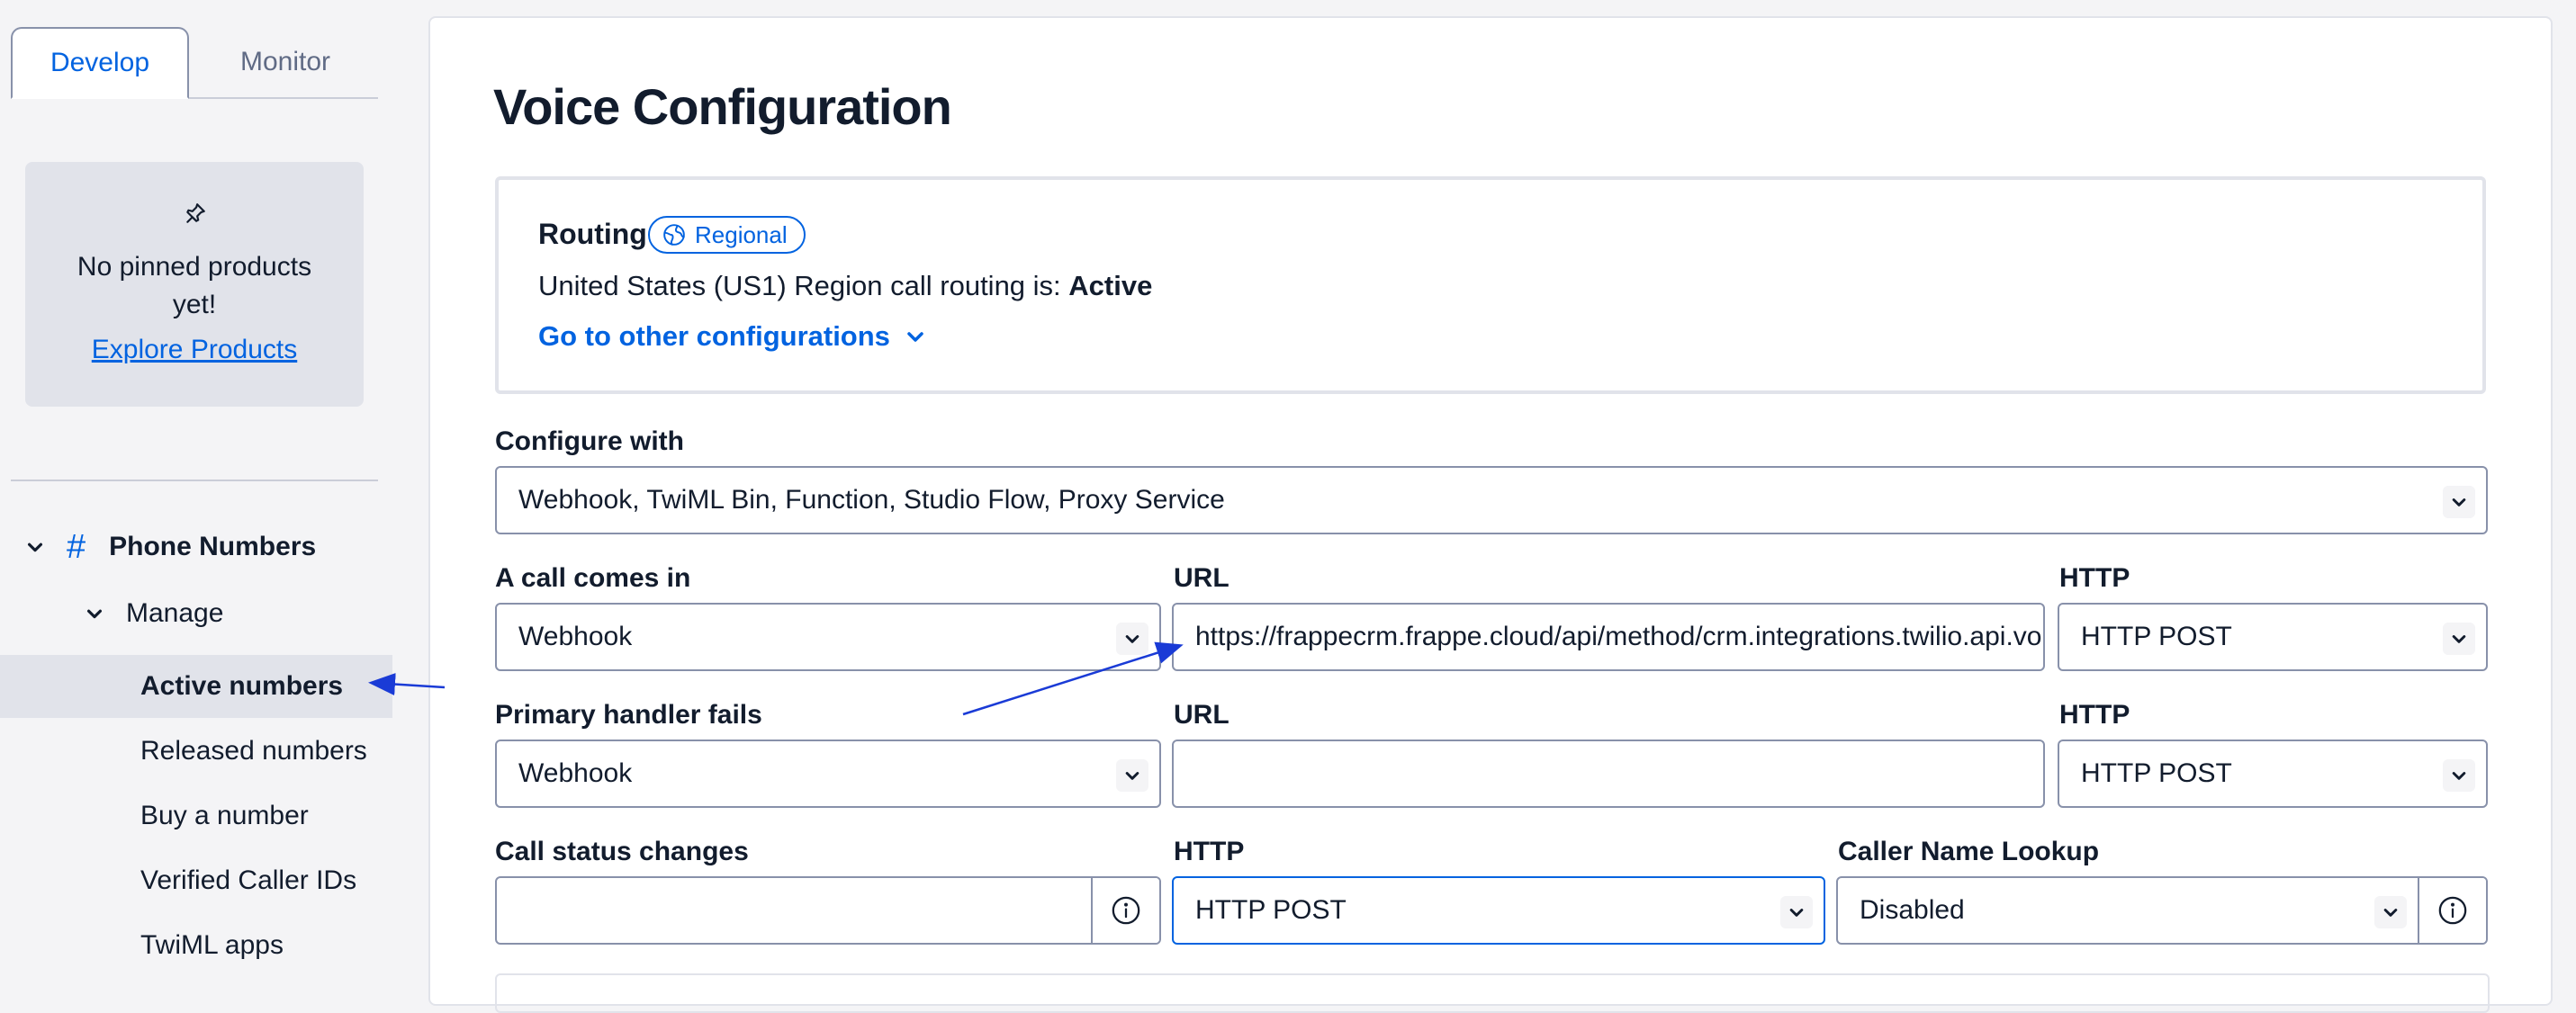 Image resolution: width=2576 pixels, height=1013 pixels. Describe the element at coordinates (776, 678) in the screenshot. I see `annotation-arrows` at that location.